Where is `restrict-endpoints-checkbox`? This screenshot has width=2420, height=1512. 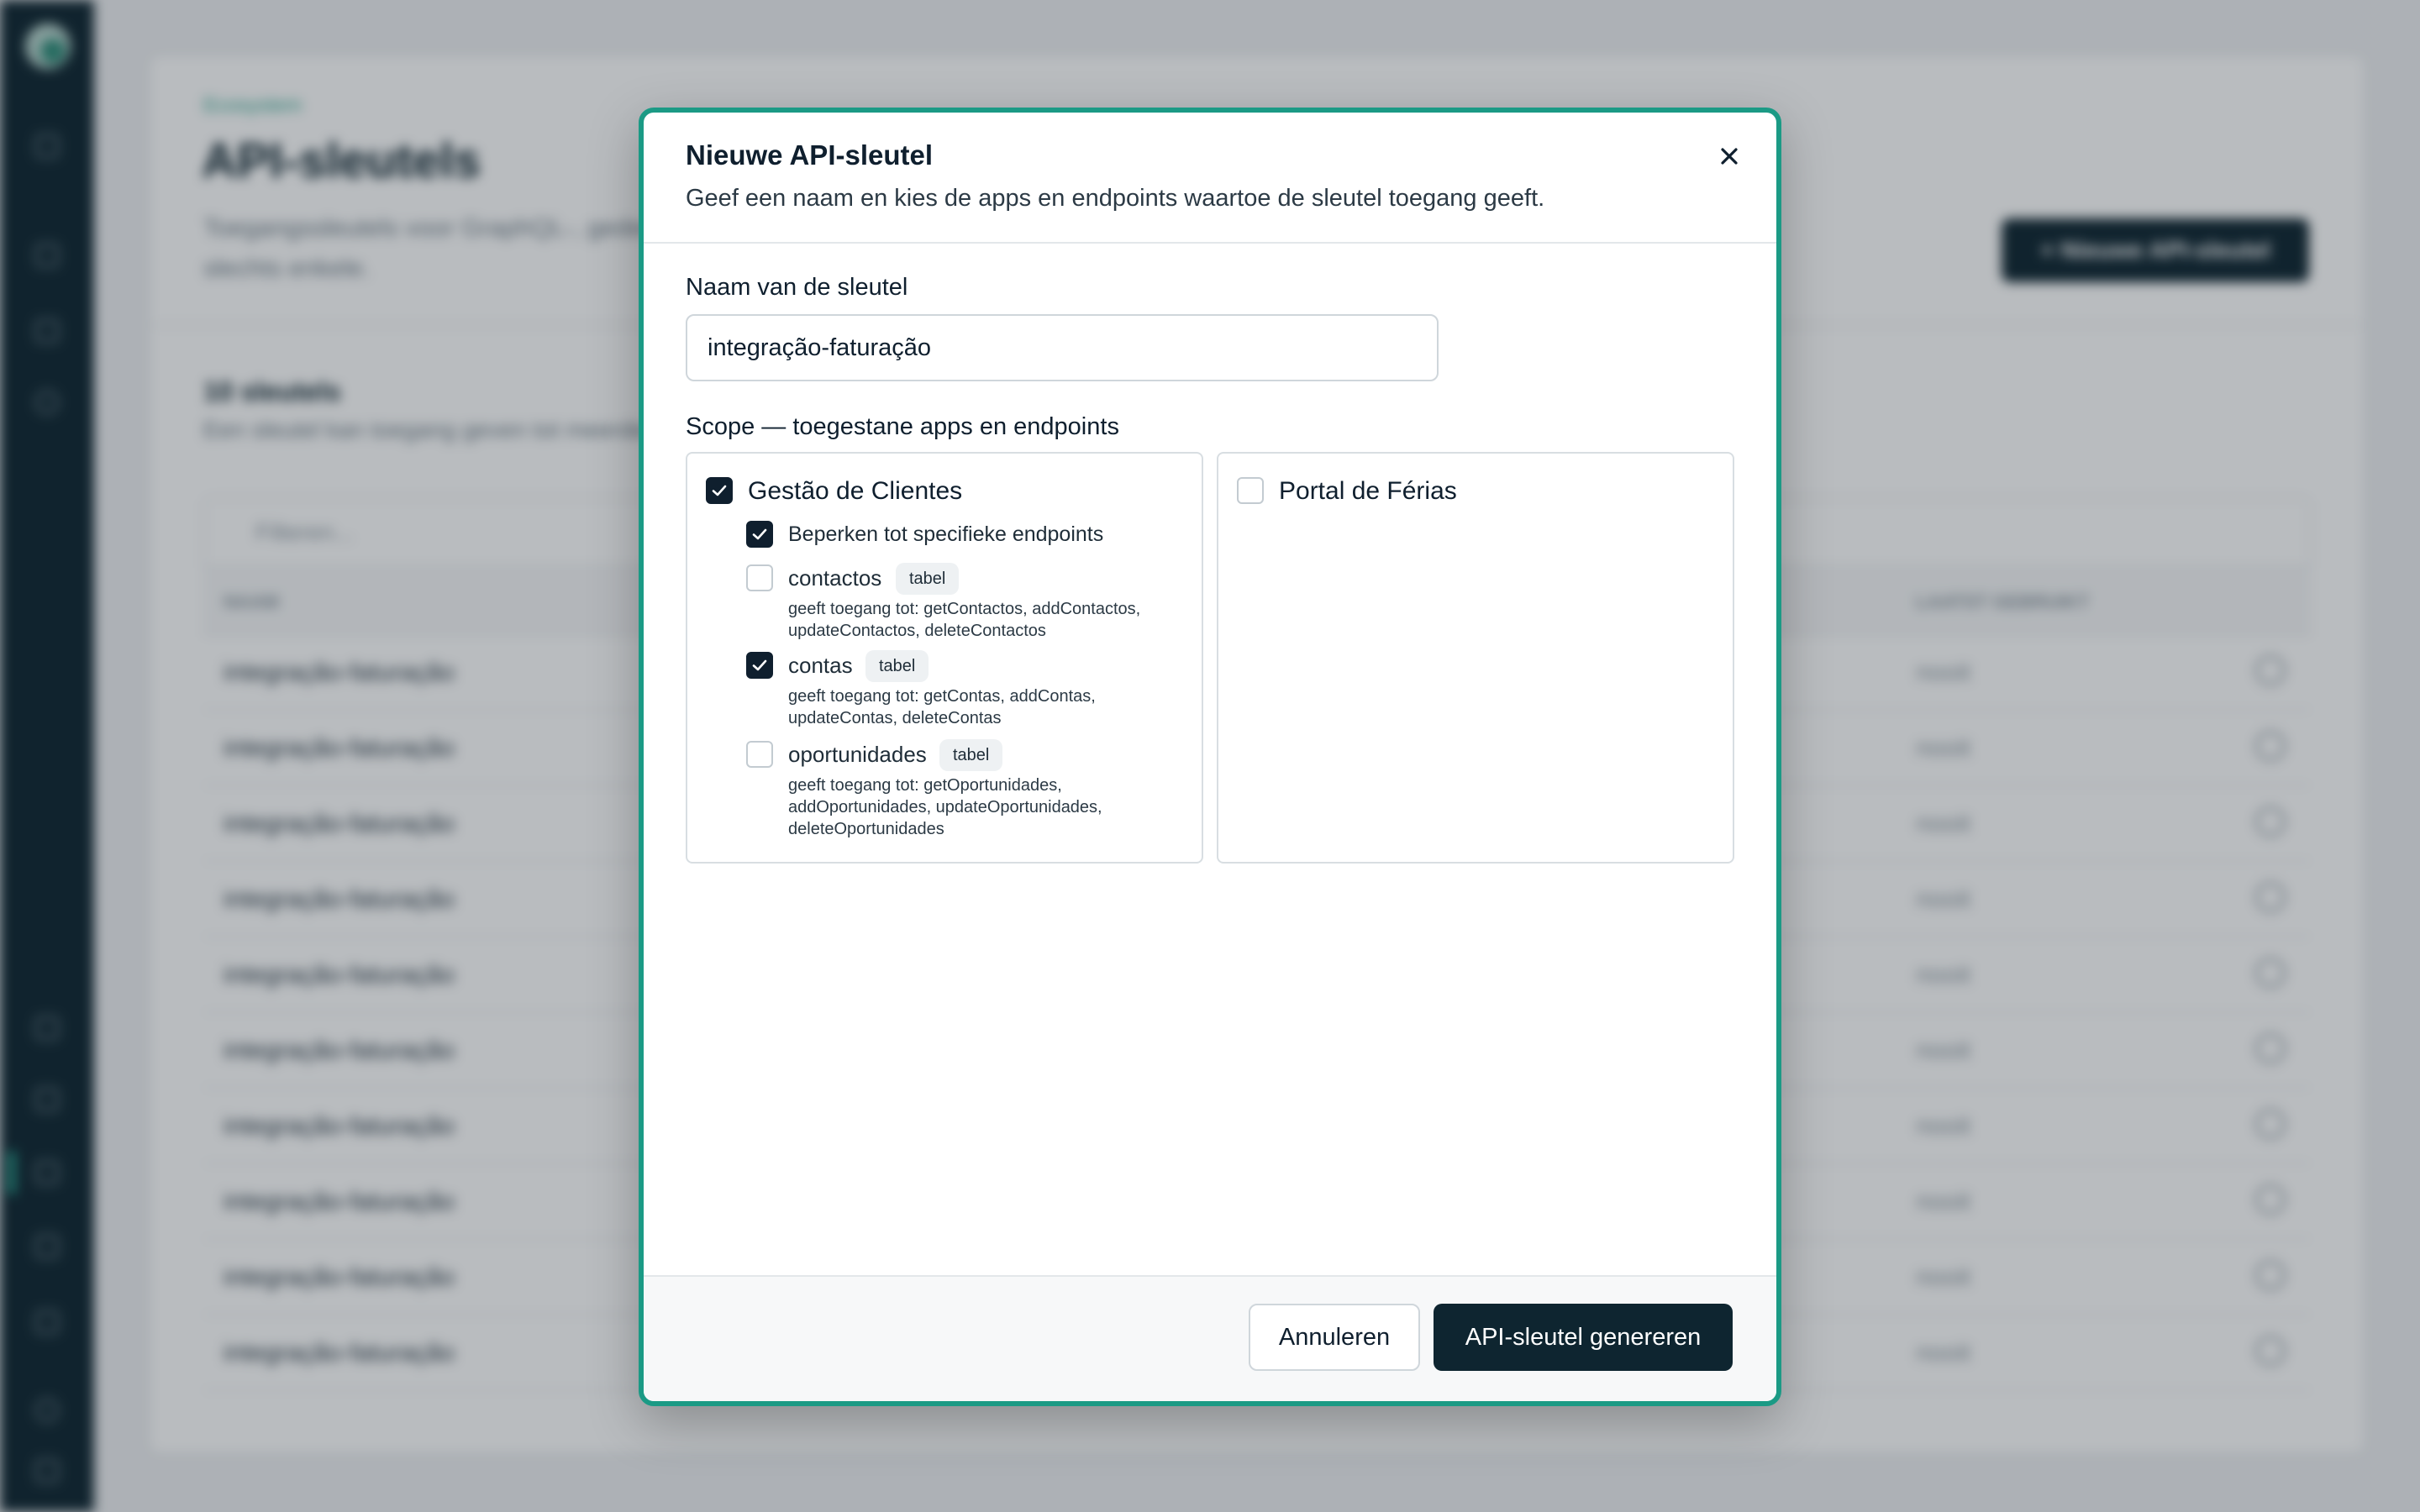 restrict-endpoints-checkbox is located at coordinates (759, 534).